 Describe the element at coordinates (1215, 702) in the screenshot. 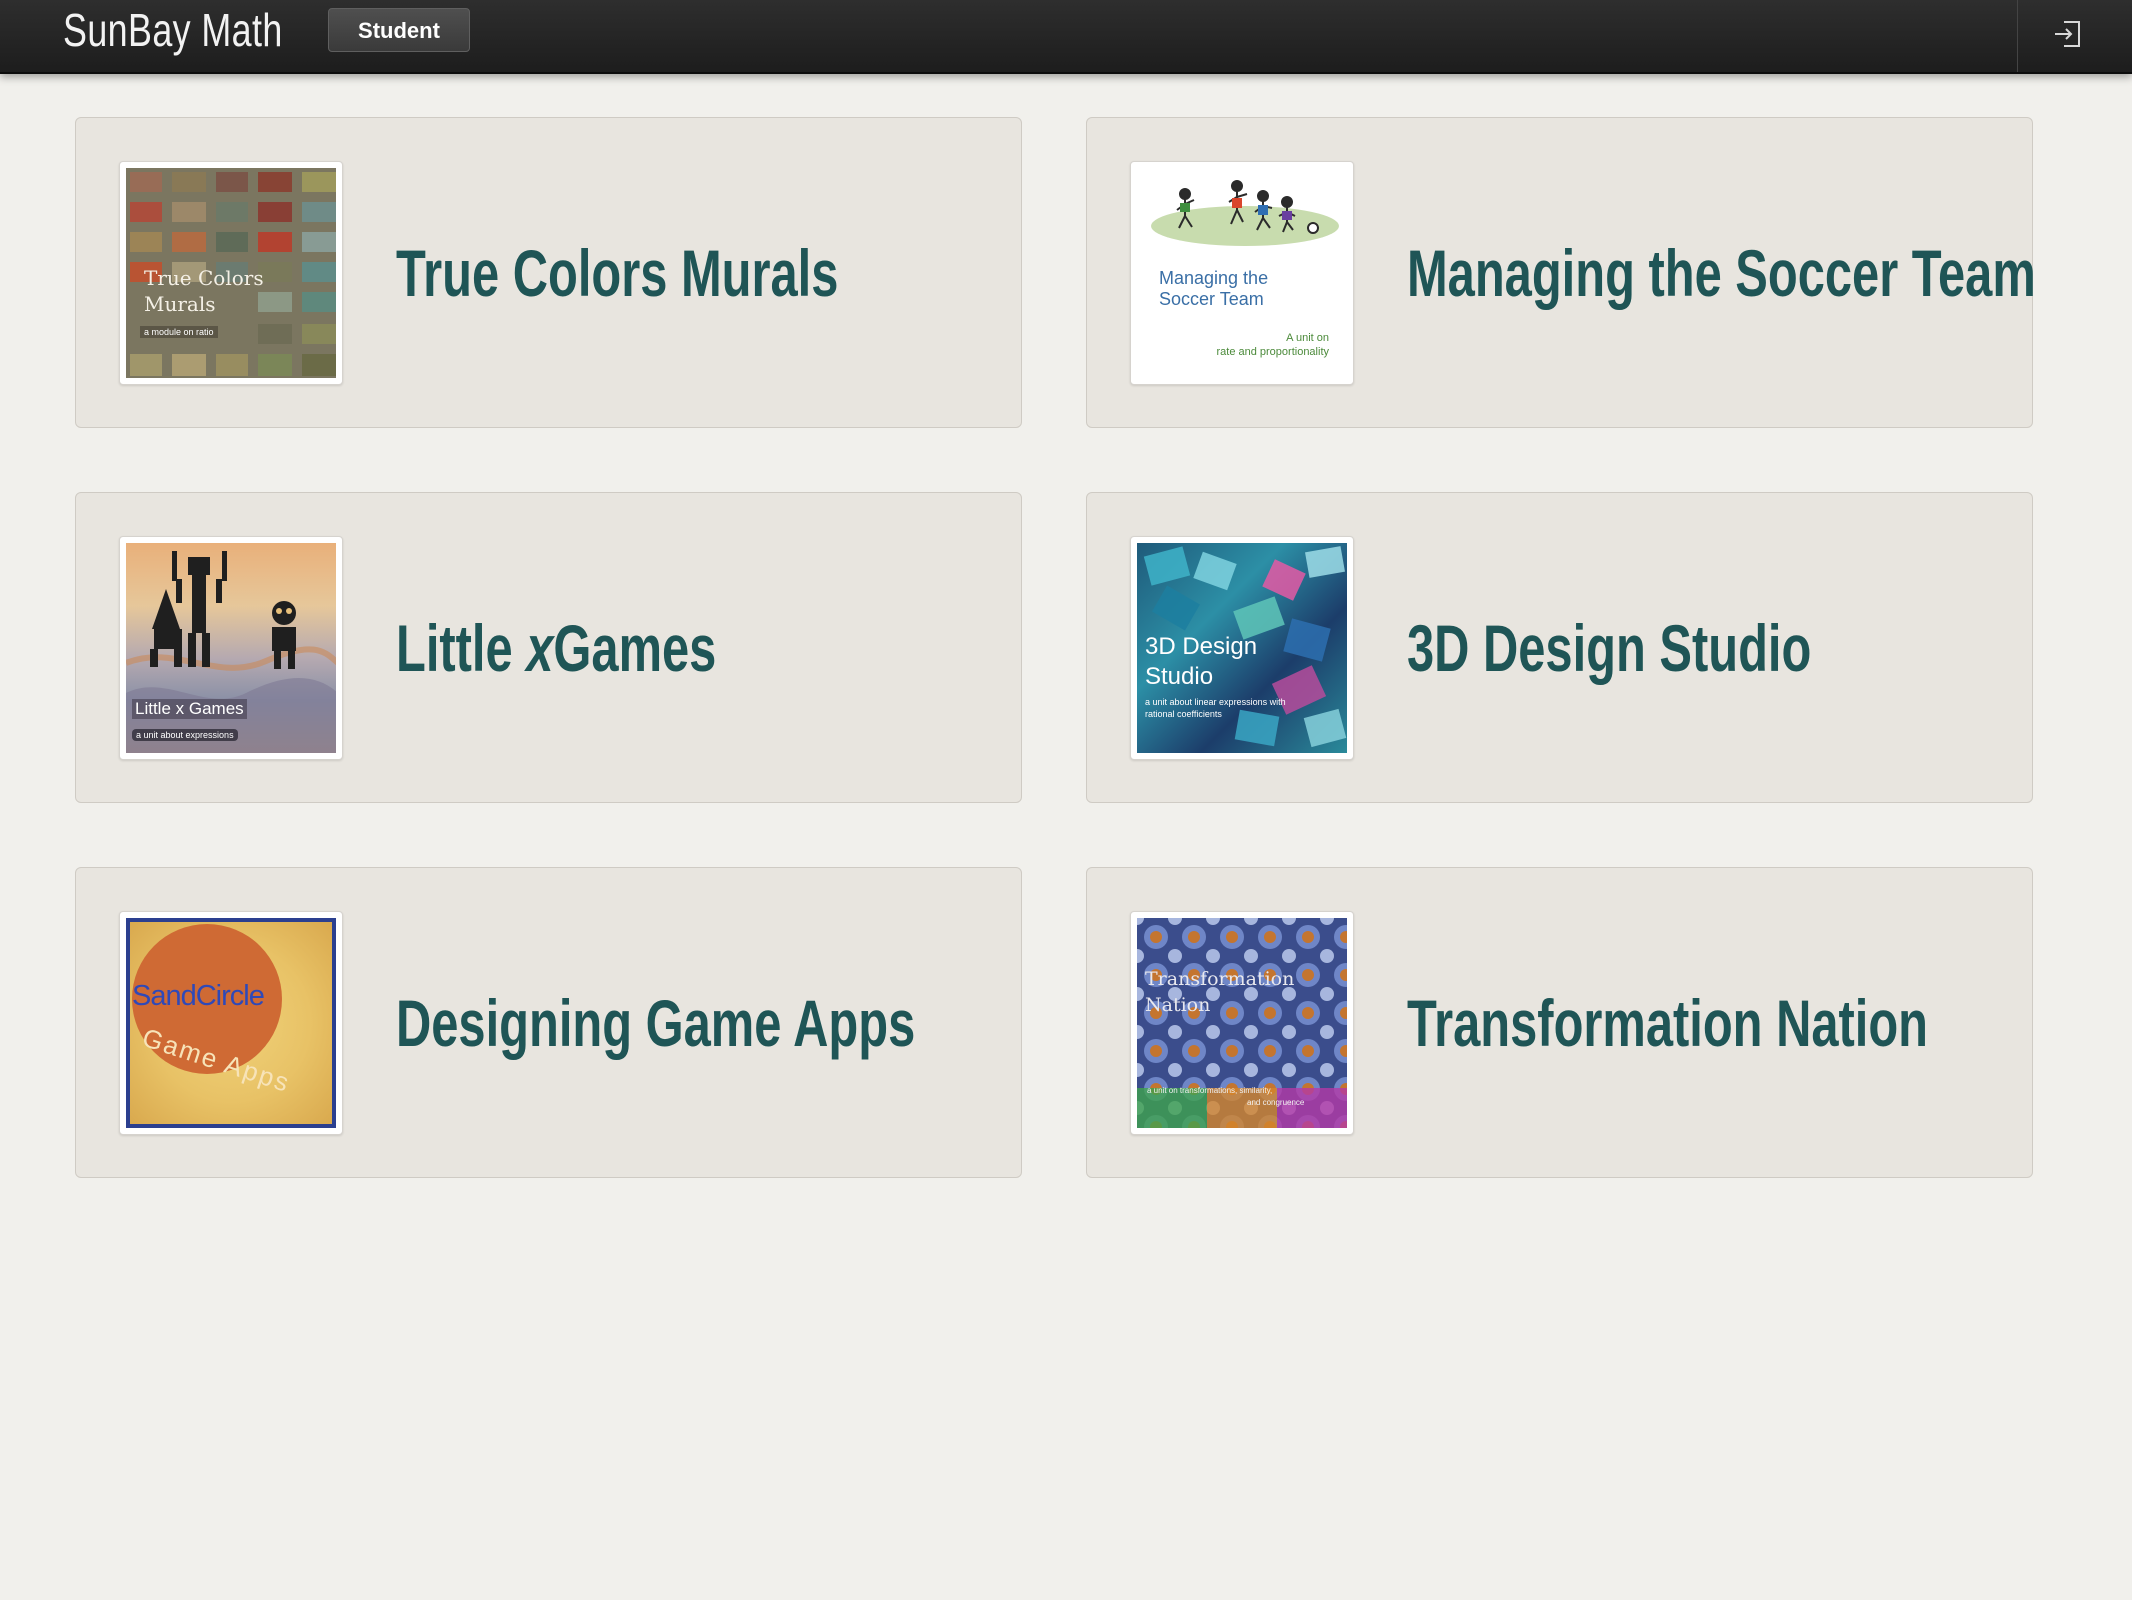

I see `cover-subtitle: a unit about linear expressions with` at that location.